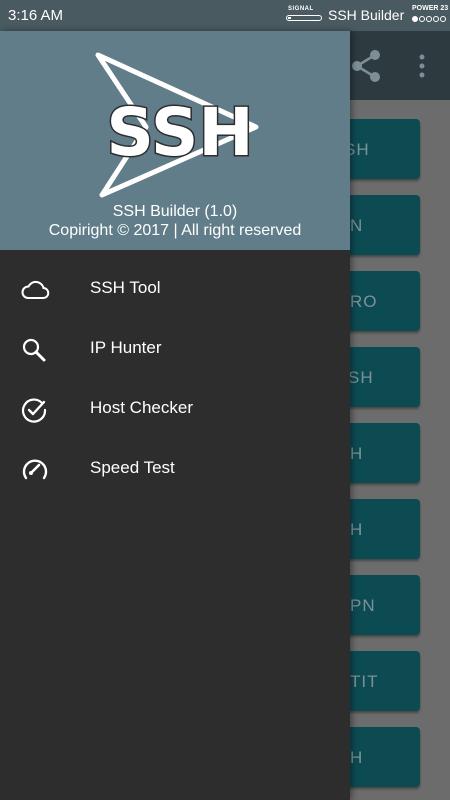 Image resolution: width=450 pixels, height=800 pixels. What do you see at coordinates (141, 407) in the screenshot?
I see `menu-item-label: Host Checker` at bounding box center [141, 407].